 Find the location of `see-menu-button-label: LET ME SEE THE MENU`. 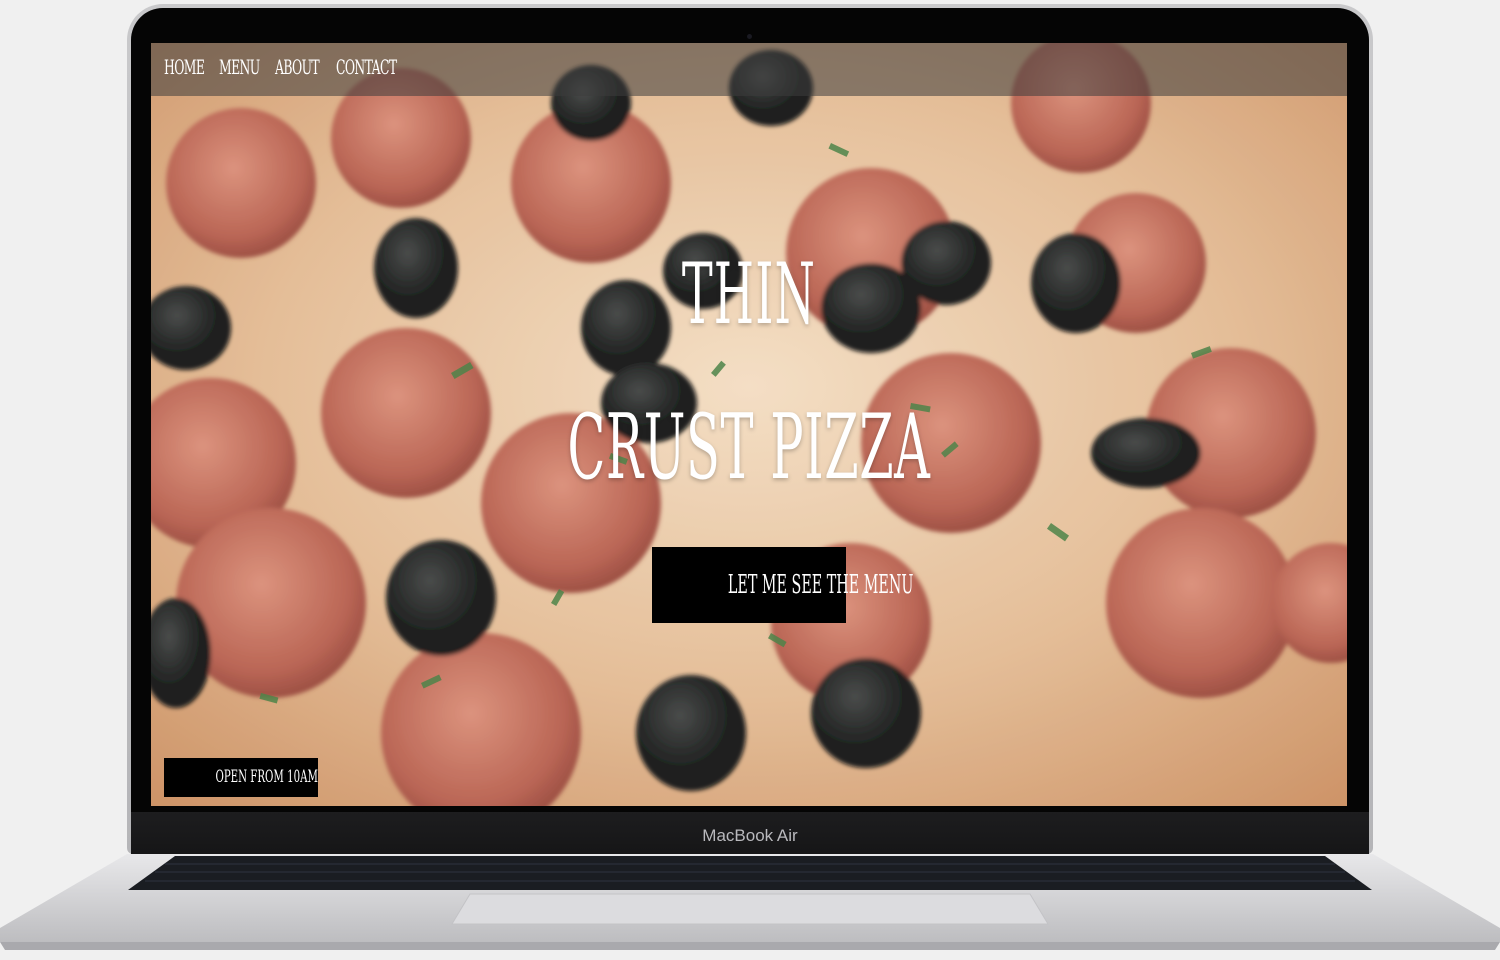

see-menu-button-label: LET ME SEE THE MENU is located at coordinates (820, 585).